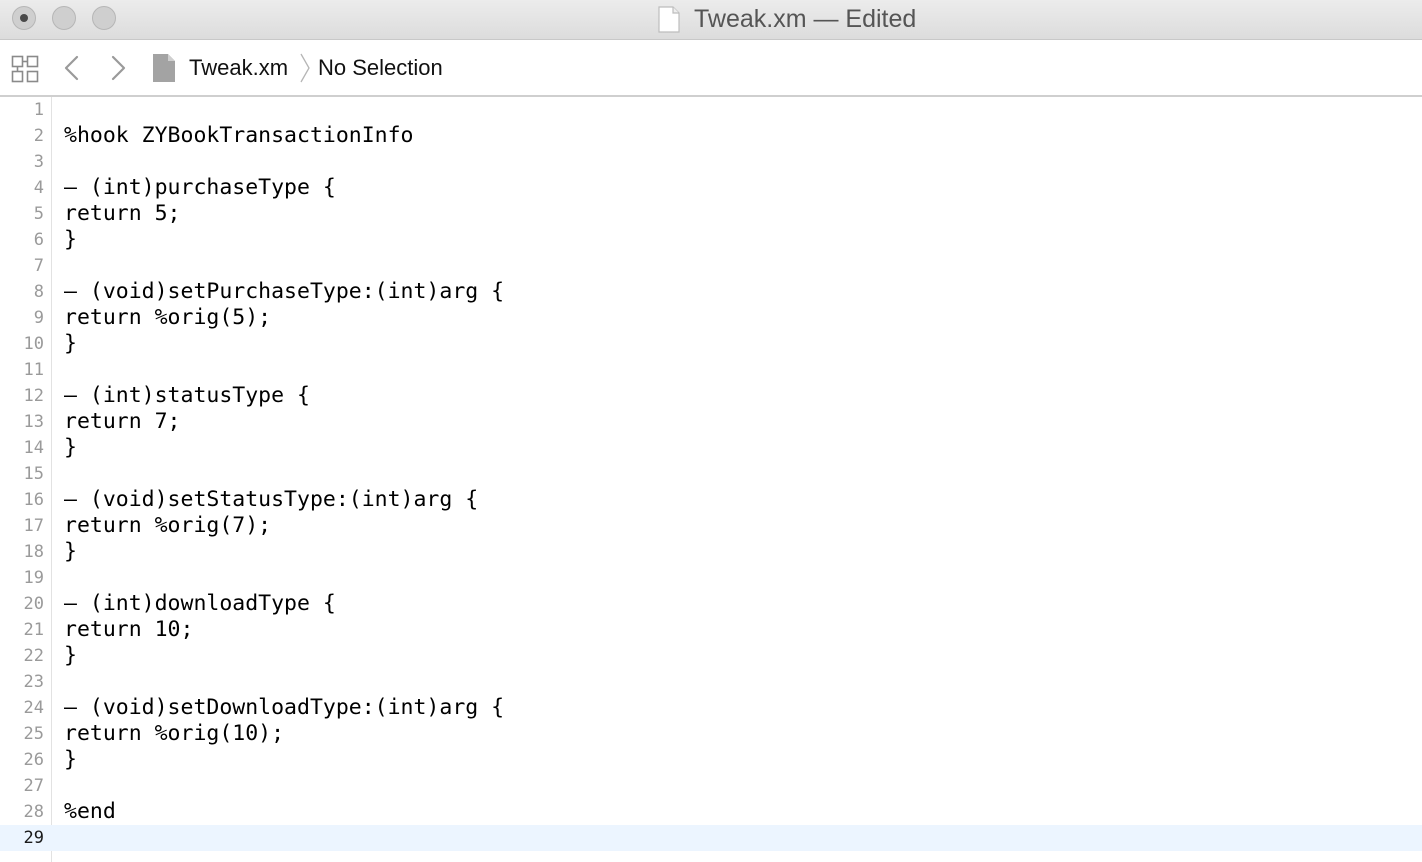 This screenshot has width=1422, height=862. Describe the element at coordinates (271, 500) in the screenshot. I see `code-text: – (void)setStatusType:(int)arg {` at that location.